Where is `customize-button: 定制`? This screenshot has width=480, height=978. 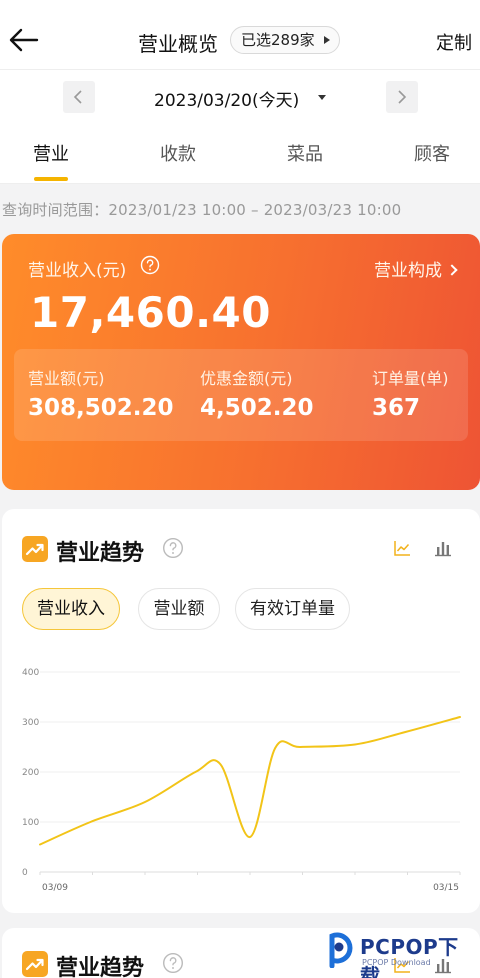
customize-button: 定制 is located at coordinates (454, 42).